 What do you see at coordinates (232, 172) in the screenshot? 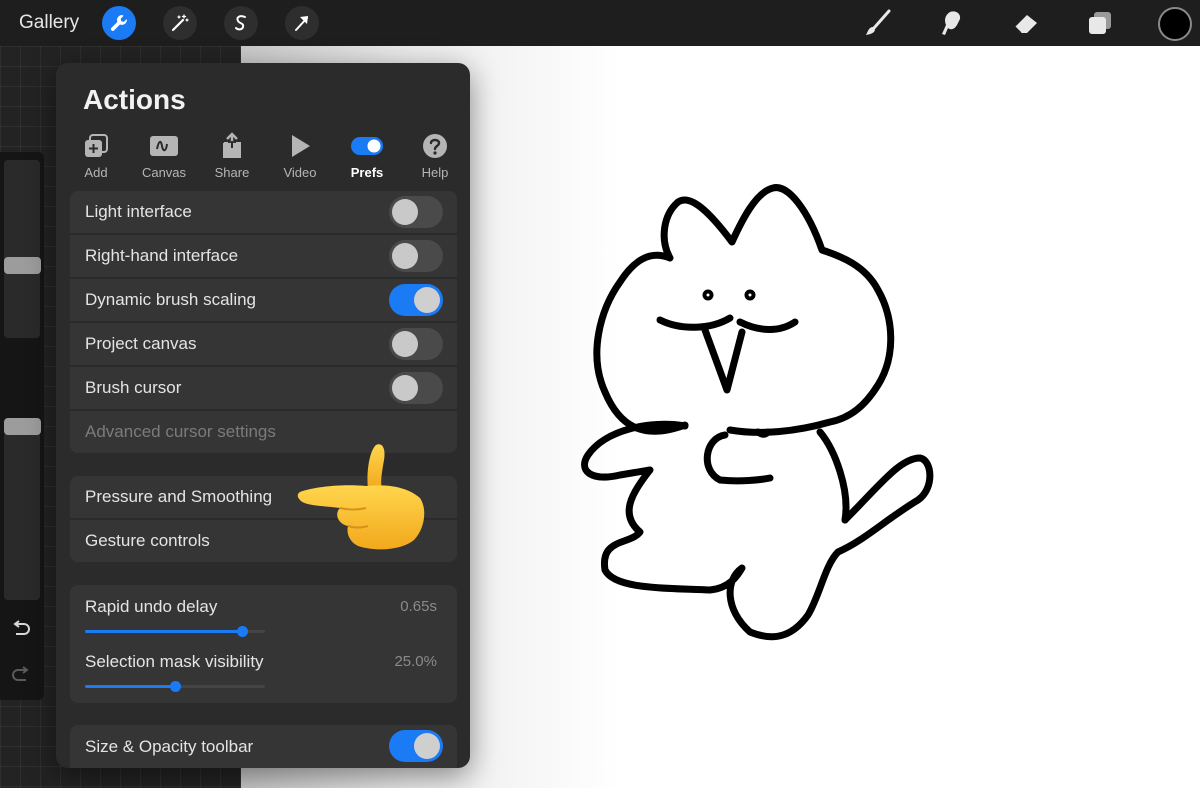
I see `tab-label: Share` at bounding box center [232, 172].